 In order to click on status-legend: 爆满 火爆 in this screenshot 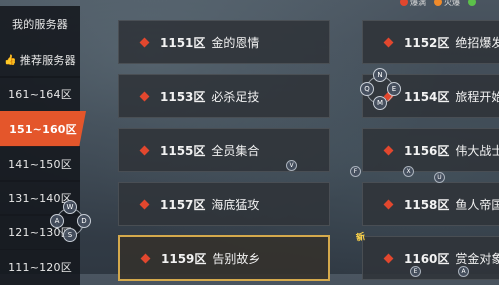, I will do `click(439, 3)`.